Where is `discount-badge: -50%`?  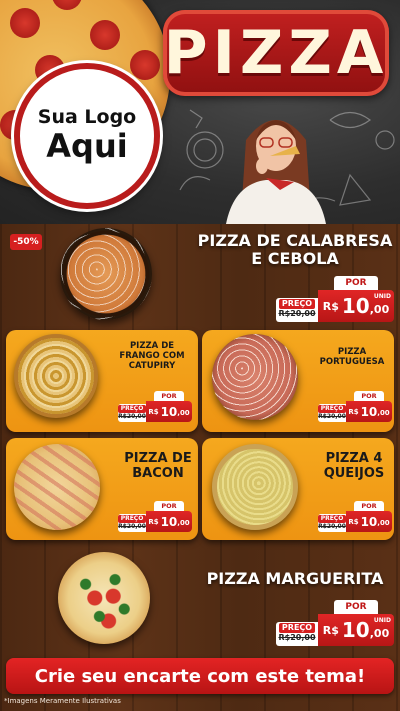 discount-badge: -50% is located at coordinates (26, 242).